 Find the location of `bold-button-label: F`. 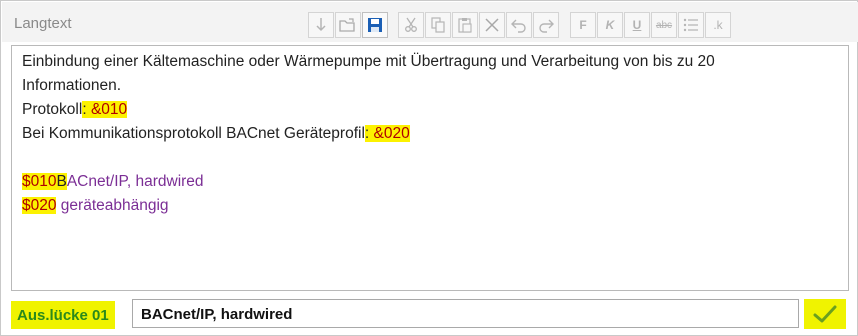

bold-button-label: F is located at coordinates (583, 25).